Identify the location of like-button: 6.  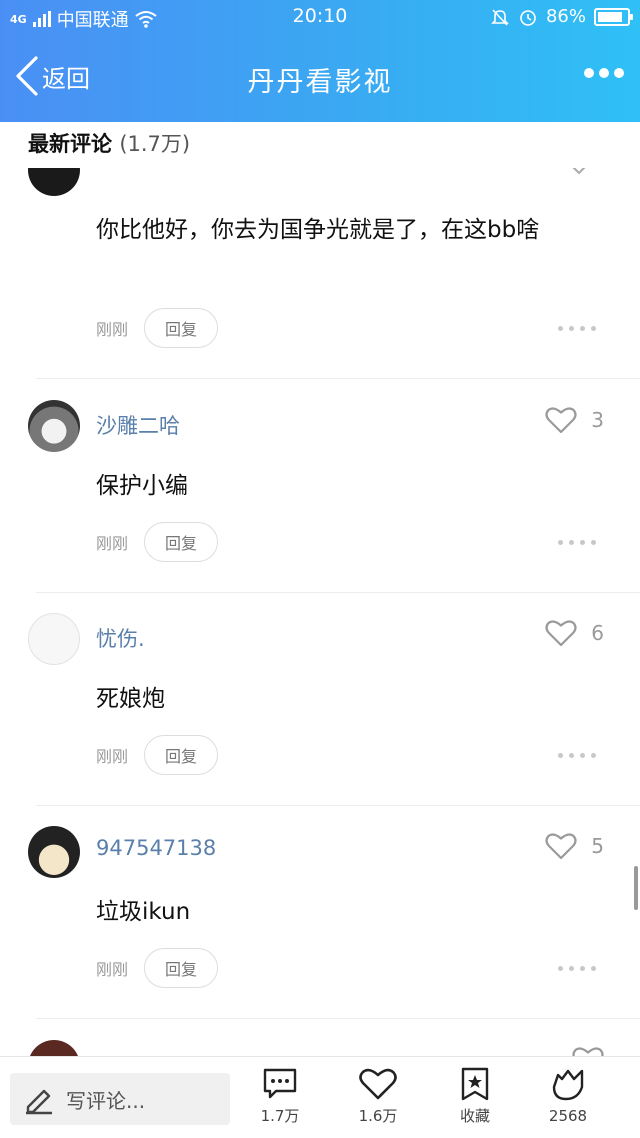
(574, 633).